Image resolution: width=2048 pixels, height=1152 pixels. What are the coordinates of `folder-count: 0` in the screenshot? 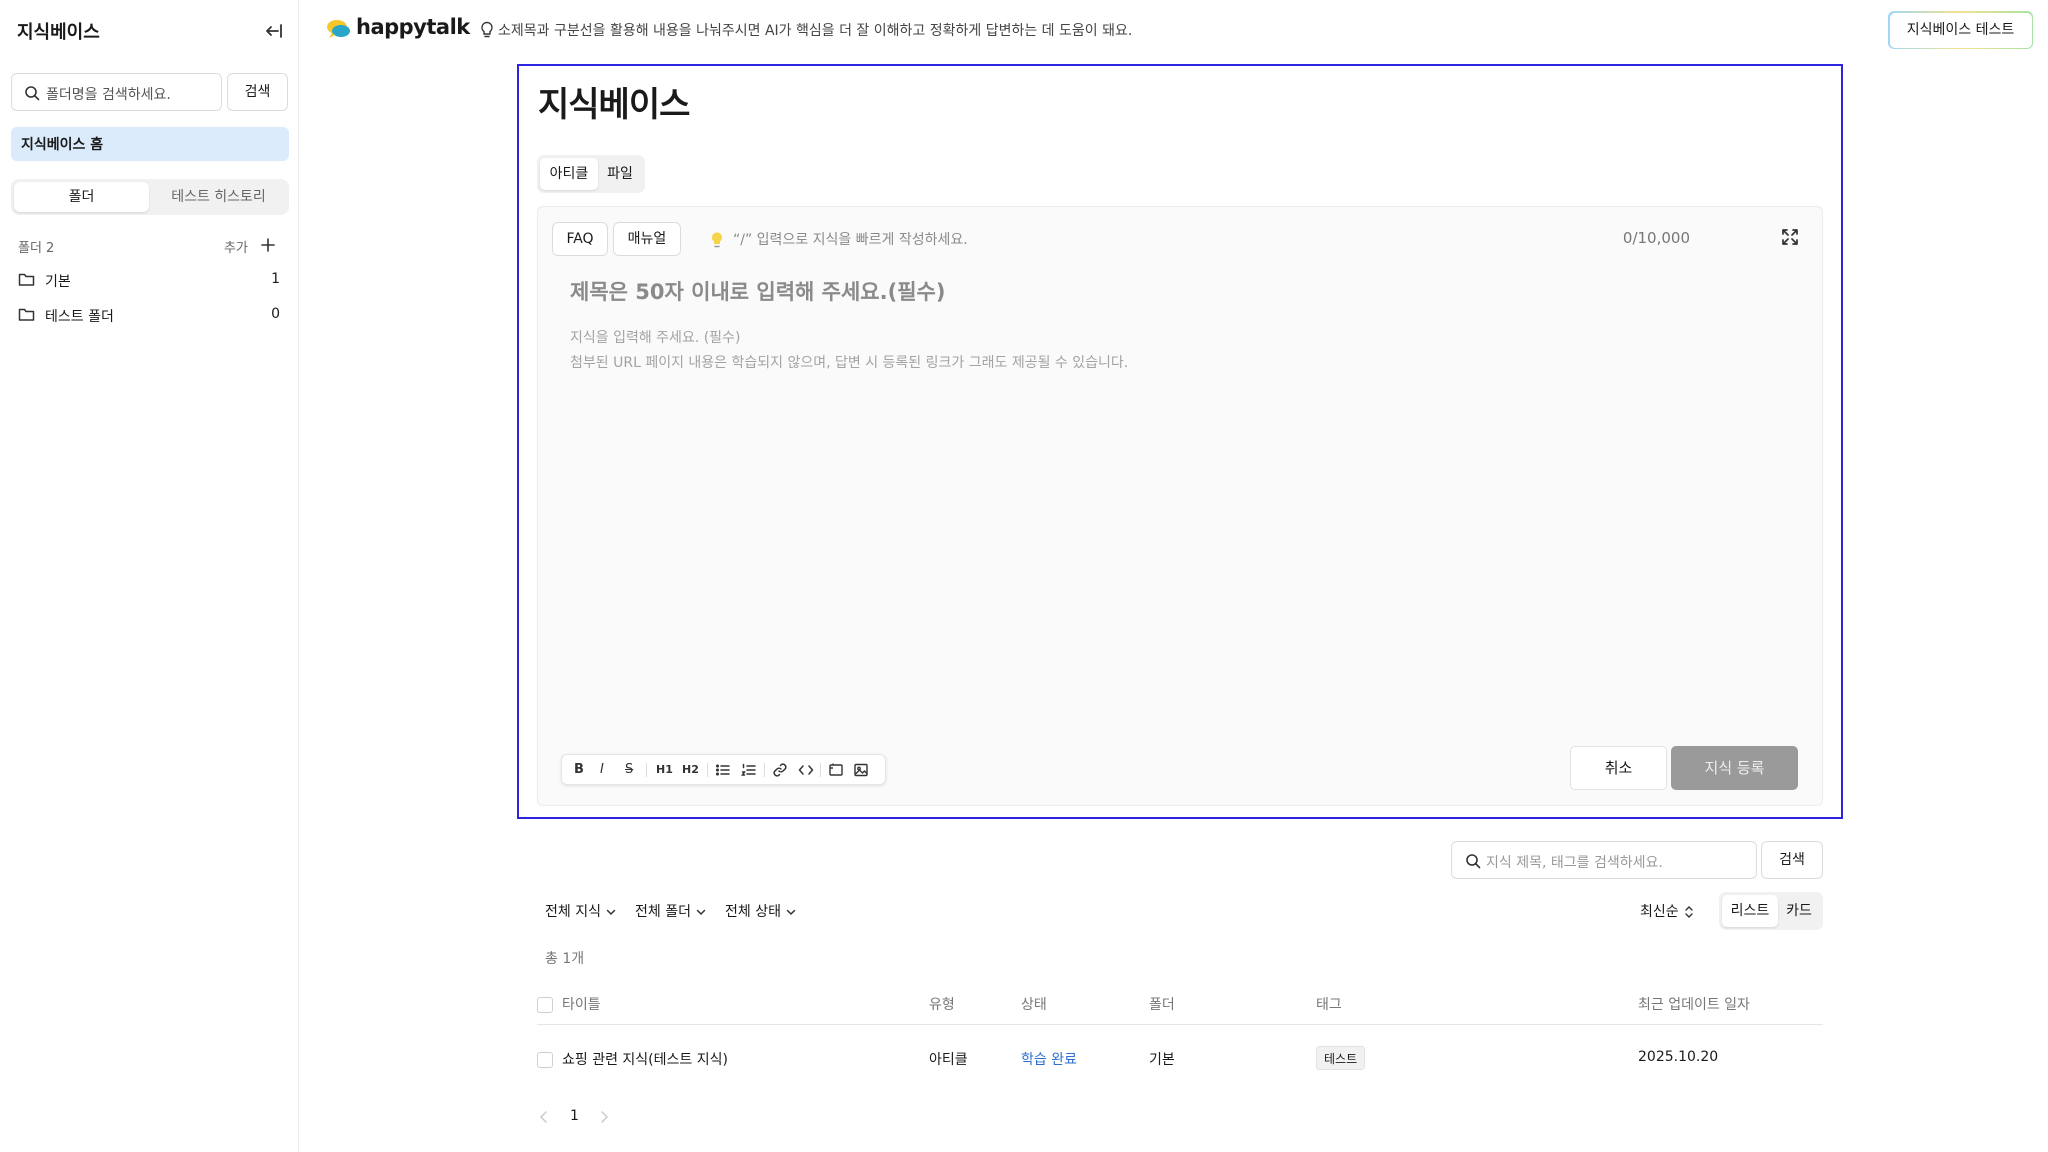 It's located at (275, 314).